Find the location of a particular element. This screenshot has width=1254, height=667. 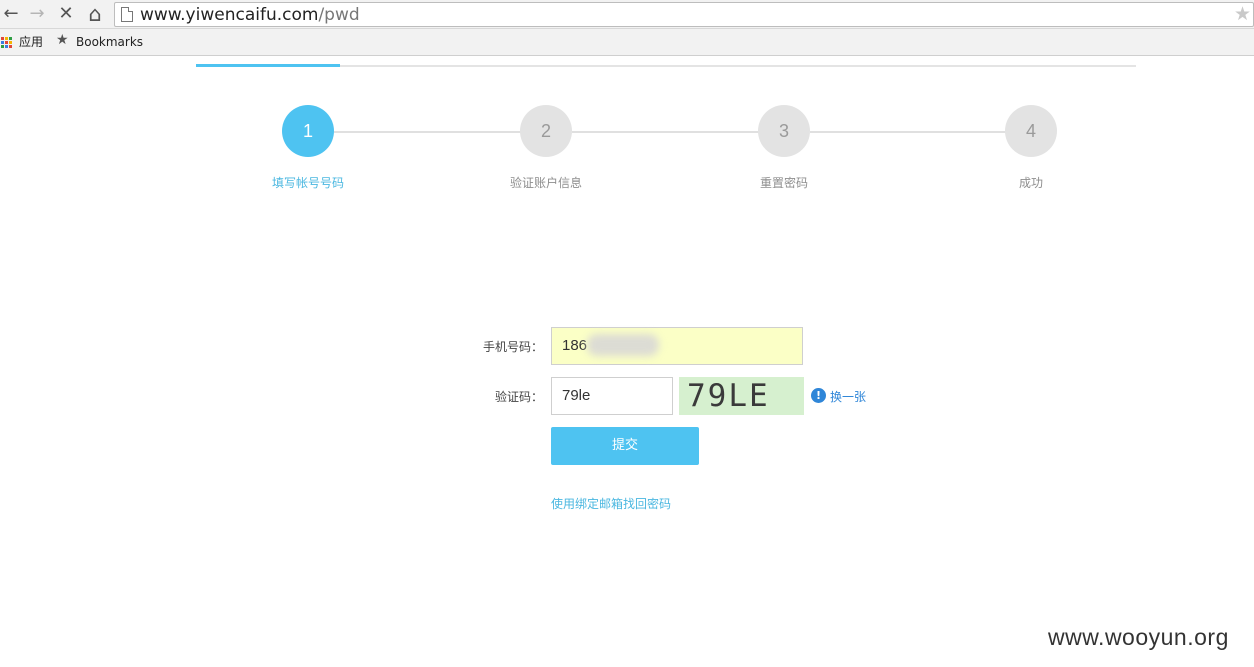

info-icon: ! is located at coordinates (818, 395).